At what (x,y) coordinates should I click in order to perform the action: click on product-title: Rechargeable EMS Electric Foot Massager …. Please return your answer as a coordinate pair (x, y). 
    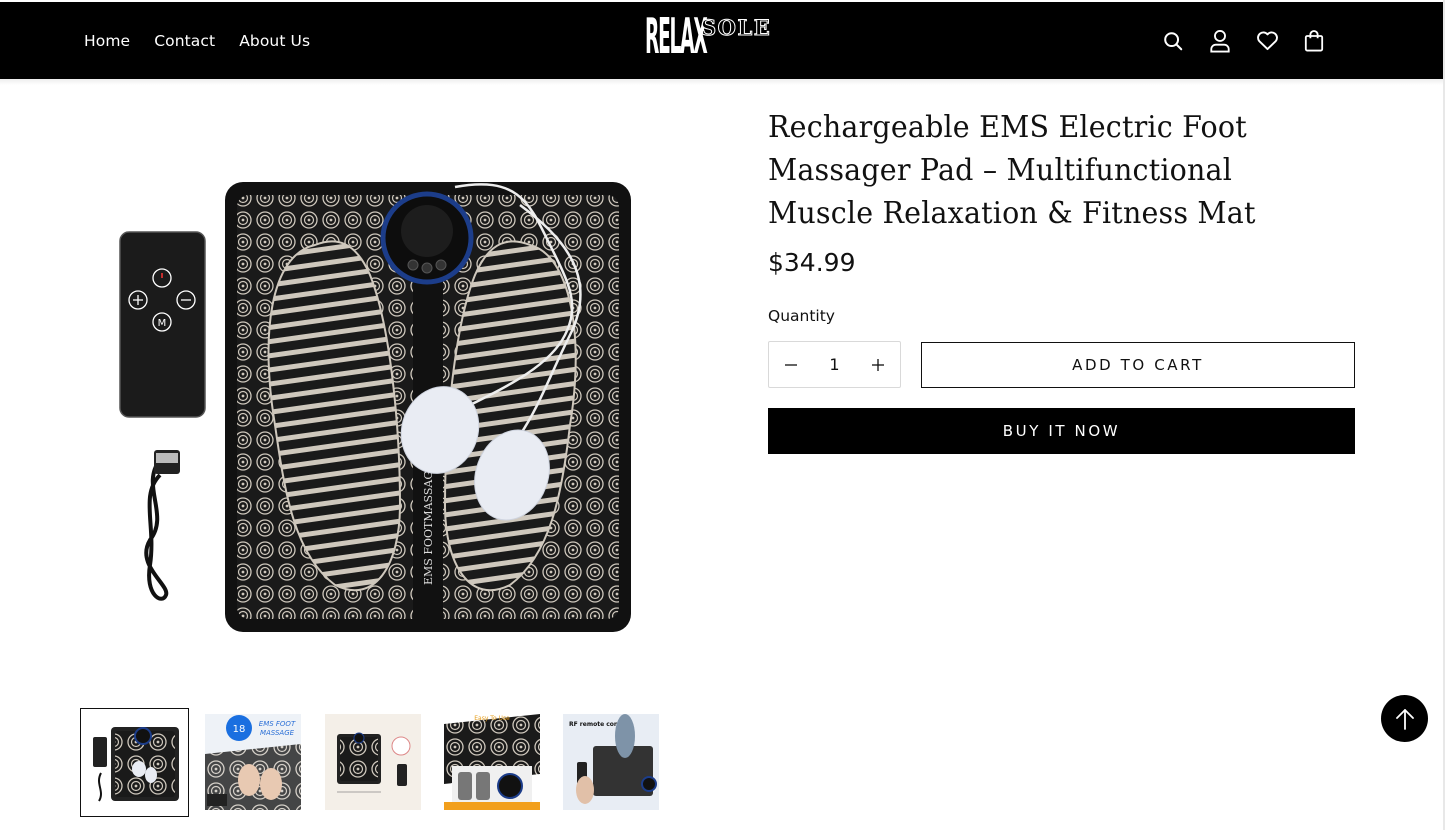
    Looking at the image, I should click on (1012, 170).